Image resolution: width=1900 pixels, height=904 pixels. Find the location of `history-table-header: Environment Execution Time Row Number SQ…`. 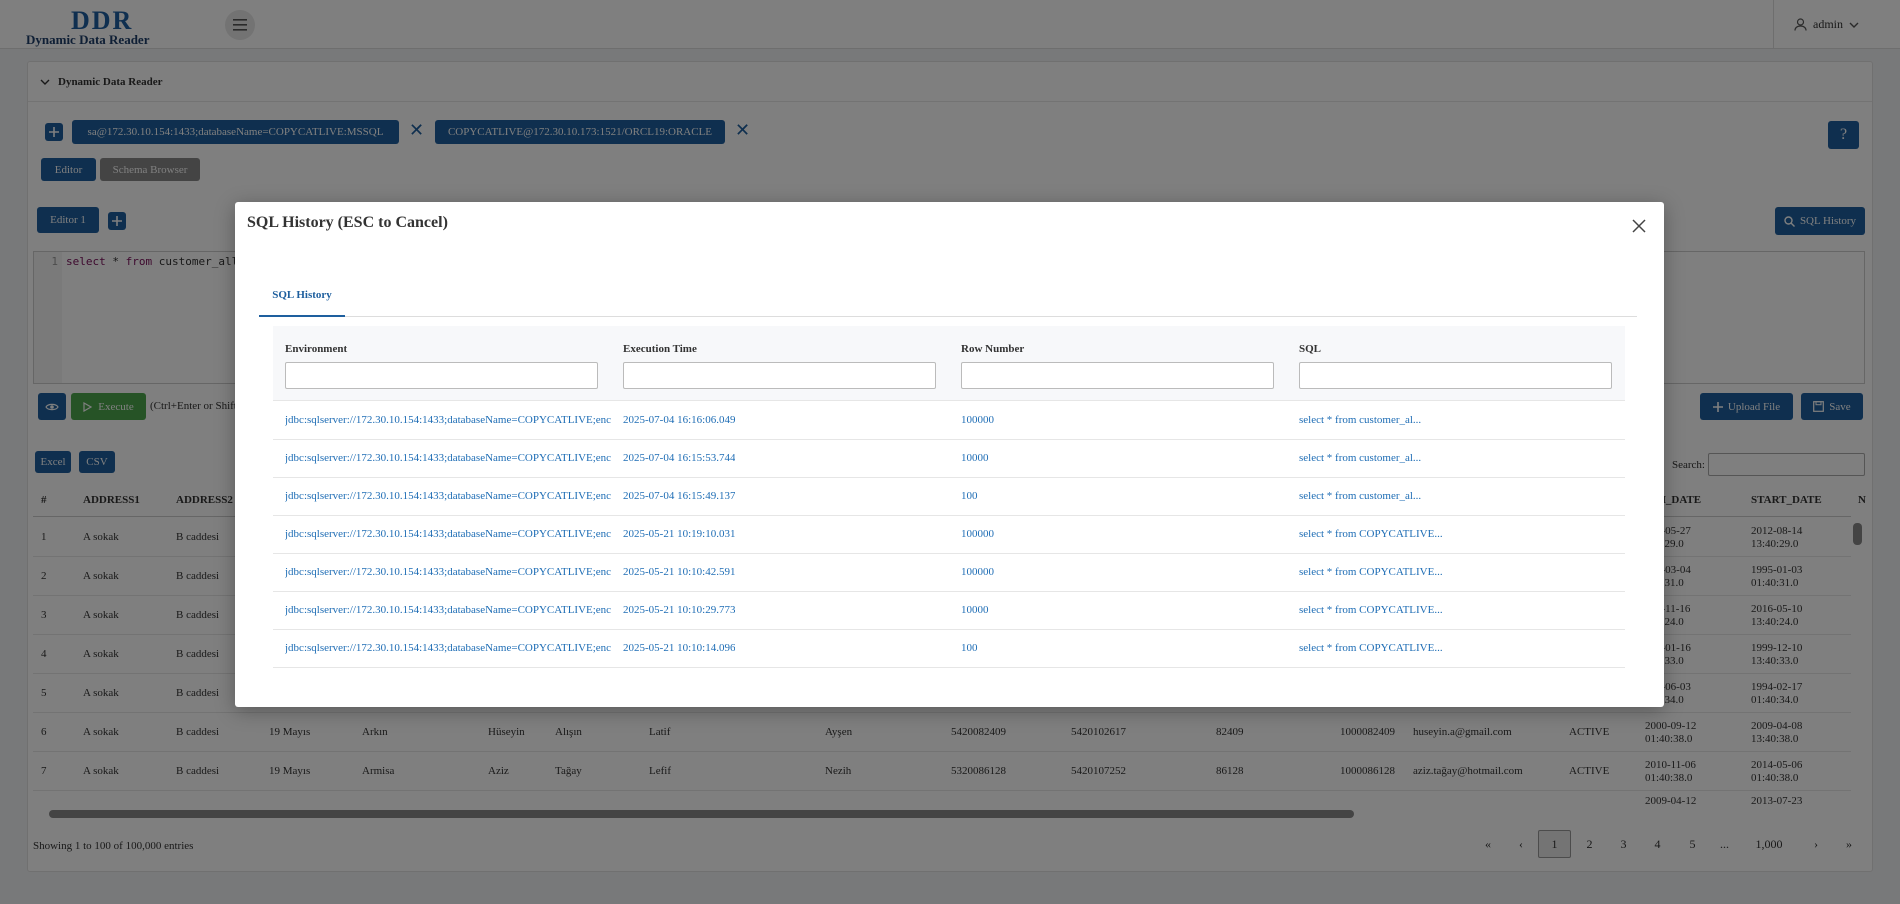

history-table-header: Environment Execution Time Row Number SQ… is located at coordinates (949, 363).